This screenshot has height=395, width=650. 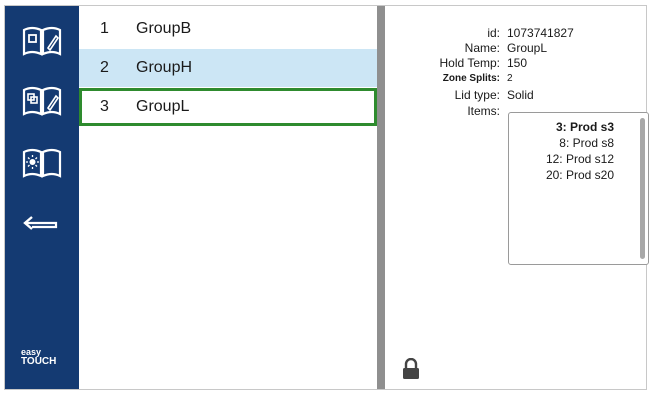 What do you see at coordinates (39, 361) in the screenshot?
I see `brand-line-2: TOUCH` at bounding box center [39, 361].